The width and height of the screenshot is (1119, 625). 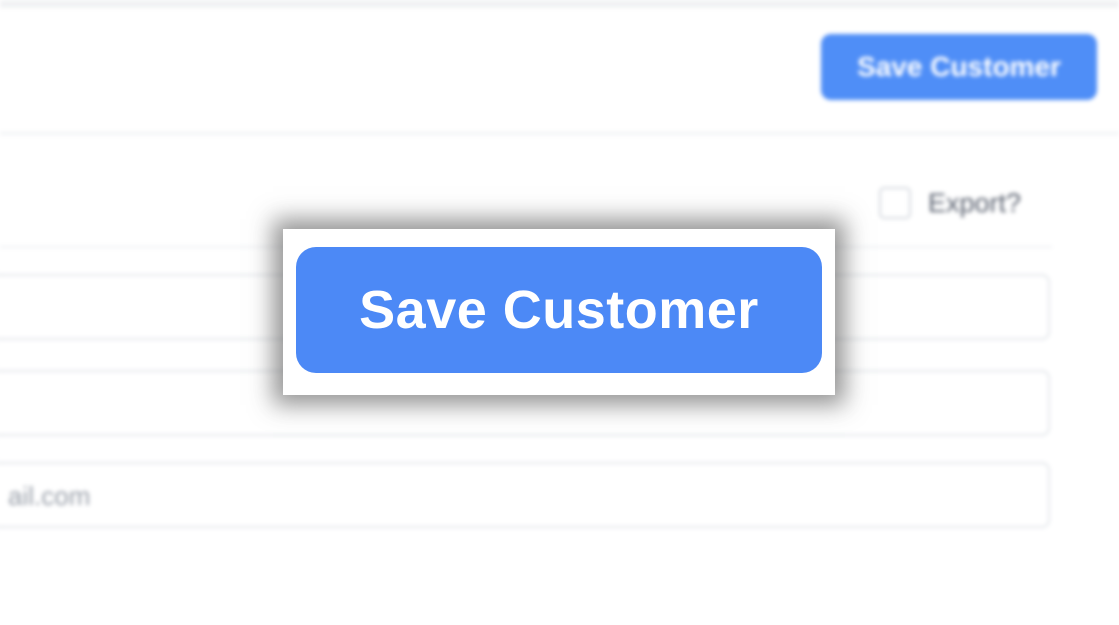 What do you see at coordinates (975, 203) in the screenshot?
I see `export-checkbox-label: Export?` at bounding box center [975, 203].